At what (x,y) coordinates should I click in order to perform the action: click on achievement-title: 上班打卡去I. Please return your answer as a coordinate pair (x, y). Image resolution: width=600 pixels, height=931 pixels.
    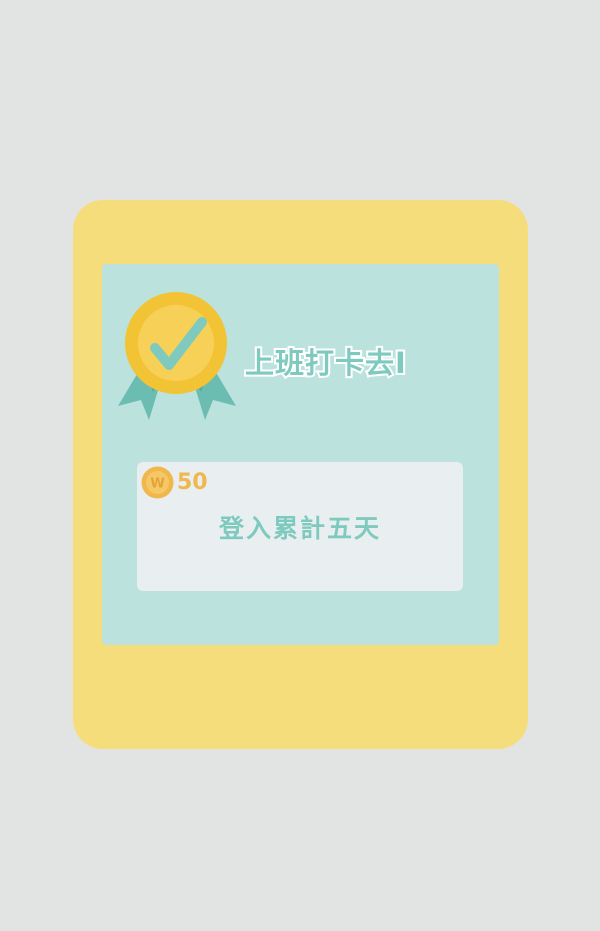
    Looking at the image, I should click on (325, 363).